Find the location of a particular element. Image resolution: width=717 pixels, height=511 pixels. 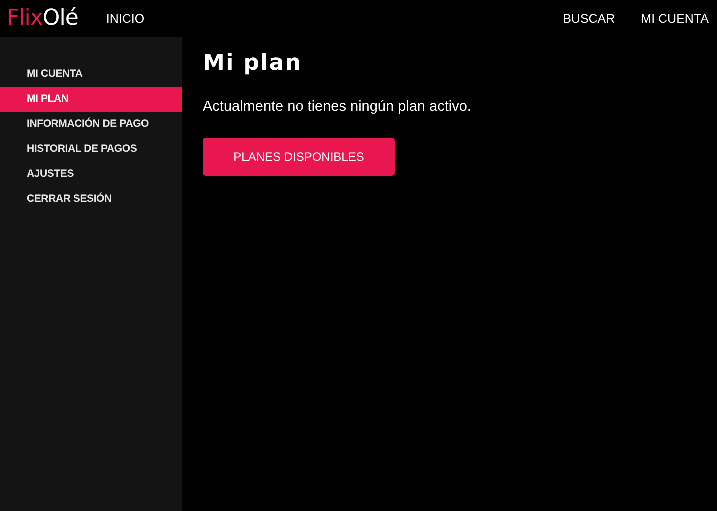

sidebar-item: MI PLAN is located at coordinates (91, 99).